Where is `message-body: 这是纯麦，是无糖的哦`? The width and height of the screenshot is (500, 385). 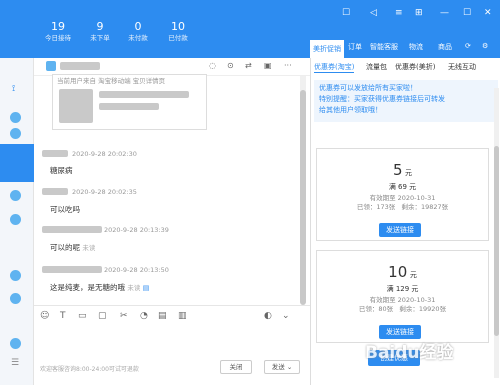 message-body: 这是纯麦，是无糖的哦 is located at coordinates (87, 287).